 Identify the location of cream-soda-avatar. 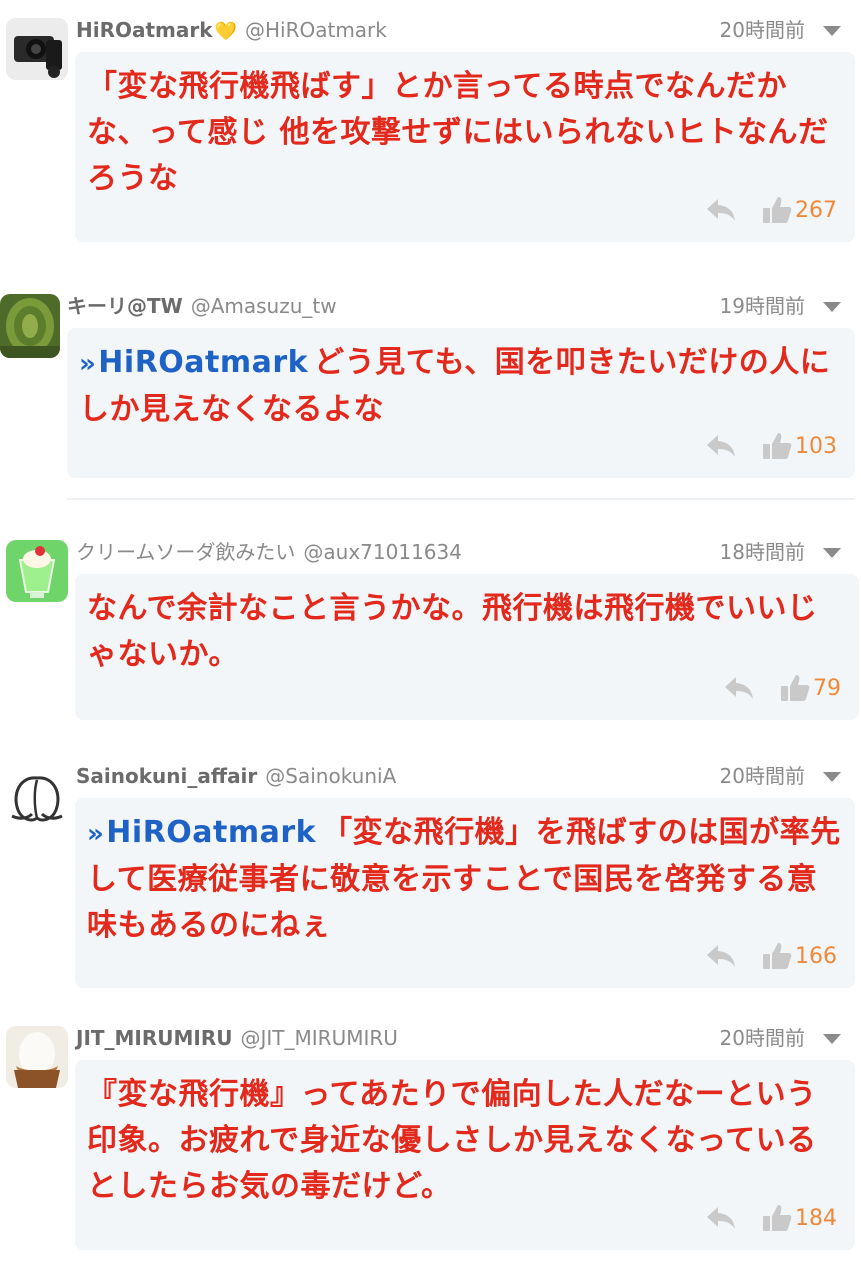
(37, 571).